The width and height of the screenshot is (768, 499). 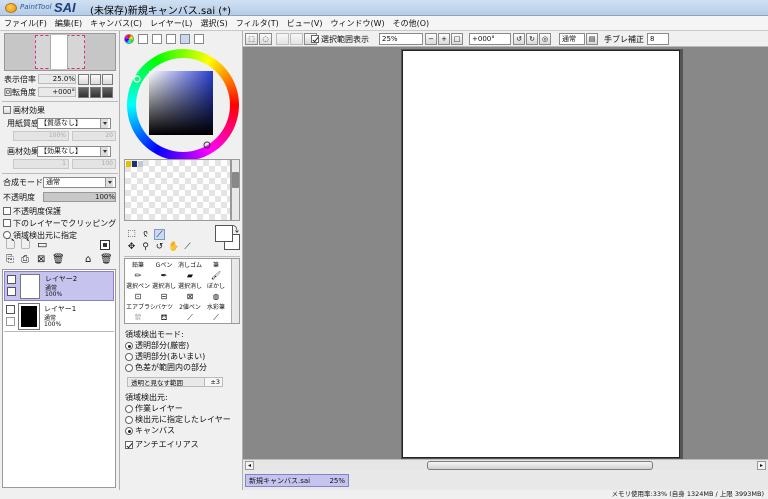 I want to click on move-icon: ✥, so click(x=131, y=247).